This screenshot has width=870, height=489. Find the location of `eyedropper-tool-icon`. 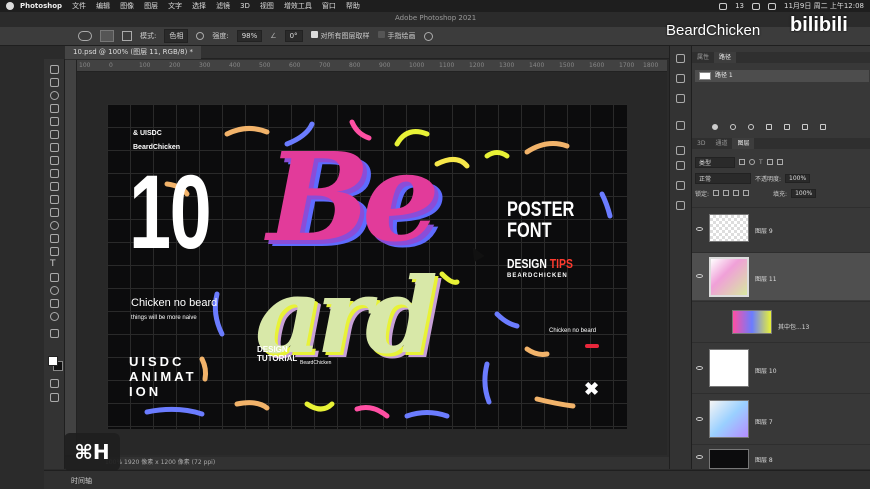

eyedropper-tool-icon is located at coordinates (54, 134).